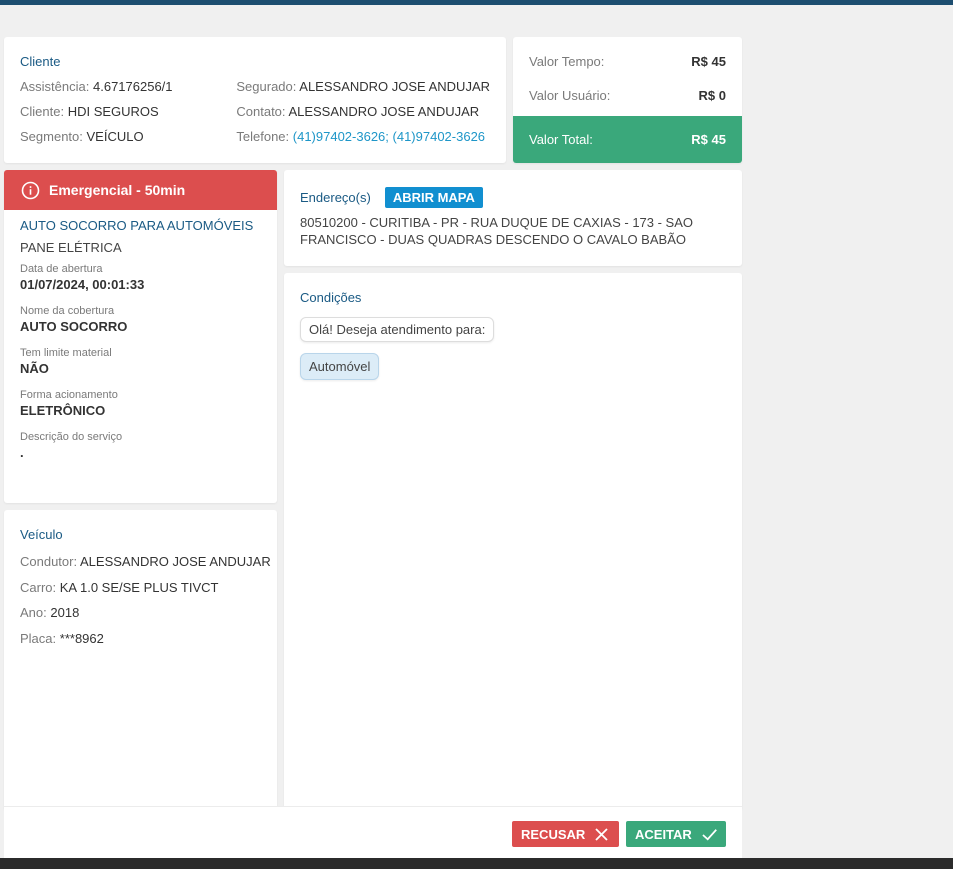  I want to click on assistencia-value: 4.67176256/1, so click(133, 86).